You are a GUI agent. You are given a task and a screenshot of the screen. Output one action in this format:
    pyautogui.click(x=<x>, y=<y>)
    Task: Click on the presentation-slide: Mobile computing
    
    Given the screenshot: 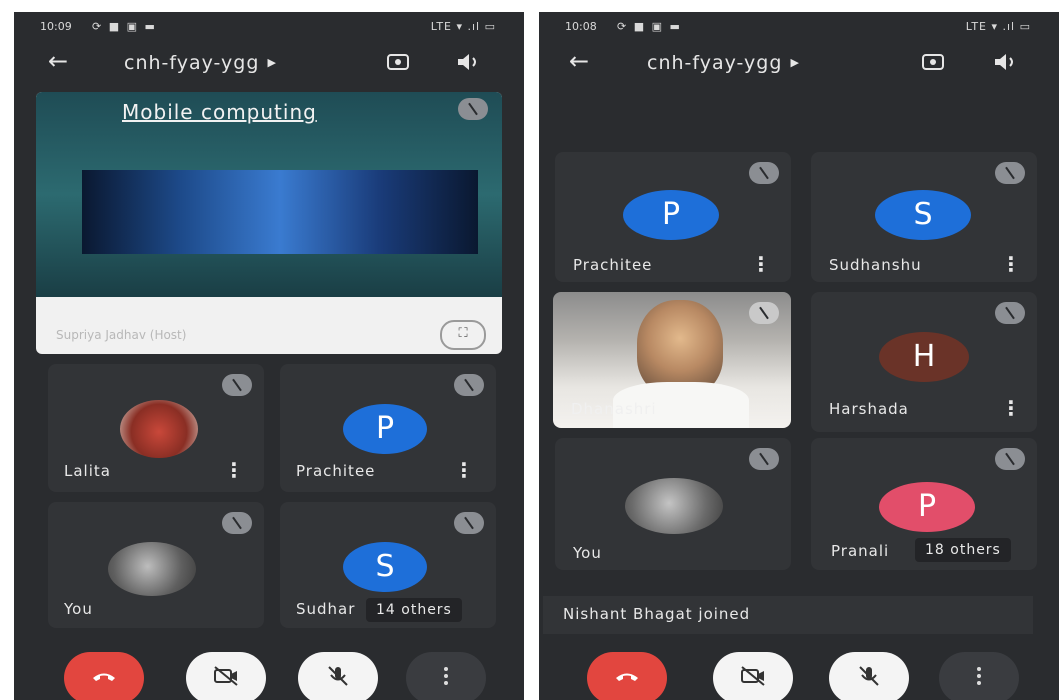 What is the action you would take?
    pyautogui.click(x=269, y=194)
    